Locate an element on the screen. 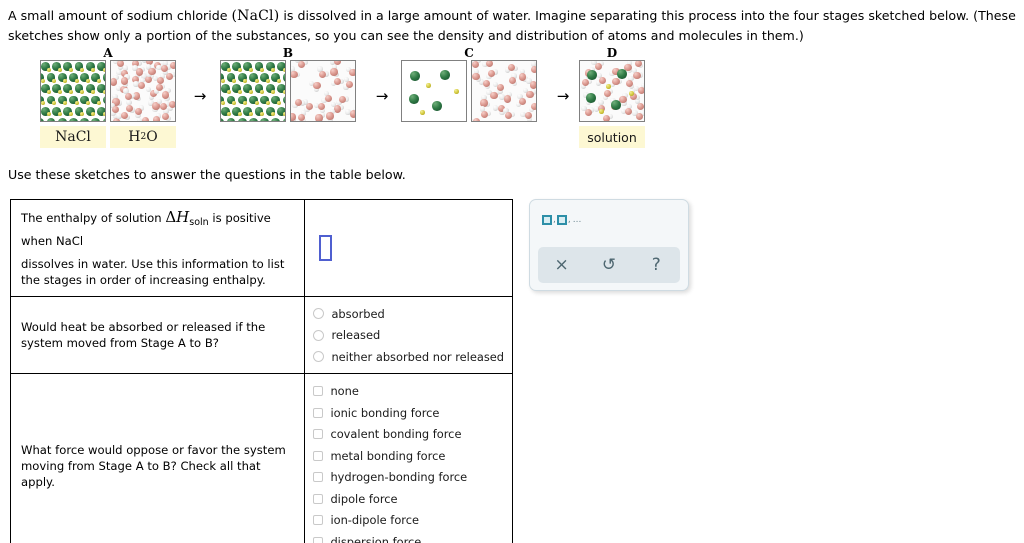 The width and height of the screenshot is (1024, 543). radio-label: absorbed is located at coordinates (358, 313).